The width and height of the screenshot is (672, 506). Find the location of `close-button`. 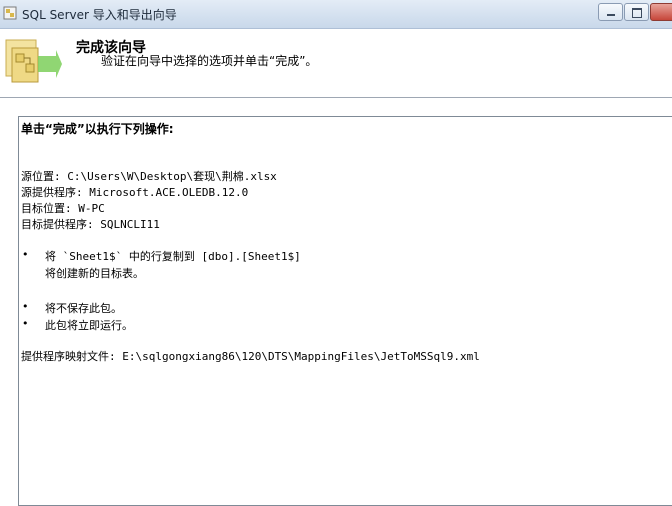

close-button is located at coordinates (661, 12).